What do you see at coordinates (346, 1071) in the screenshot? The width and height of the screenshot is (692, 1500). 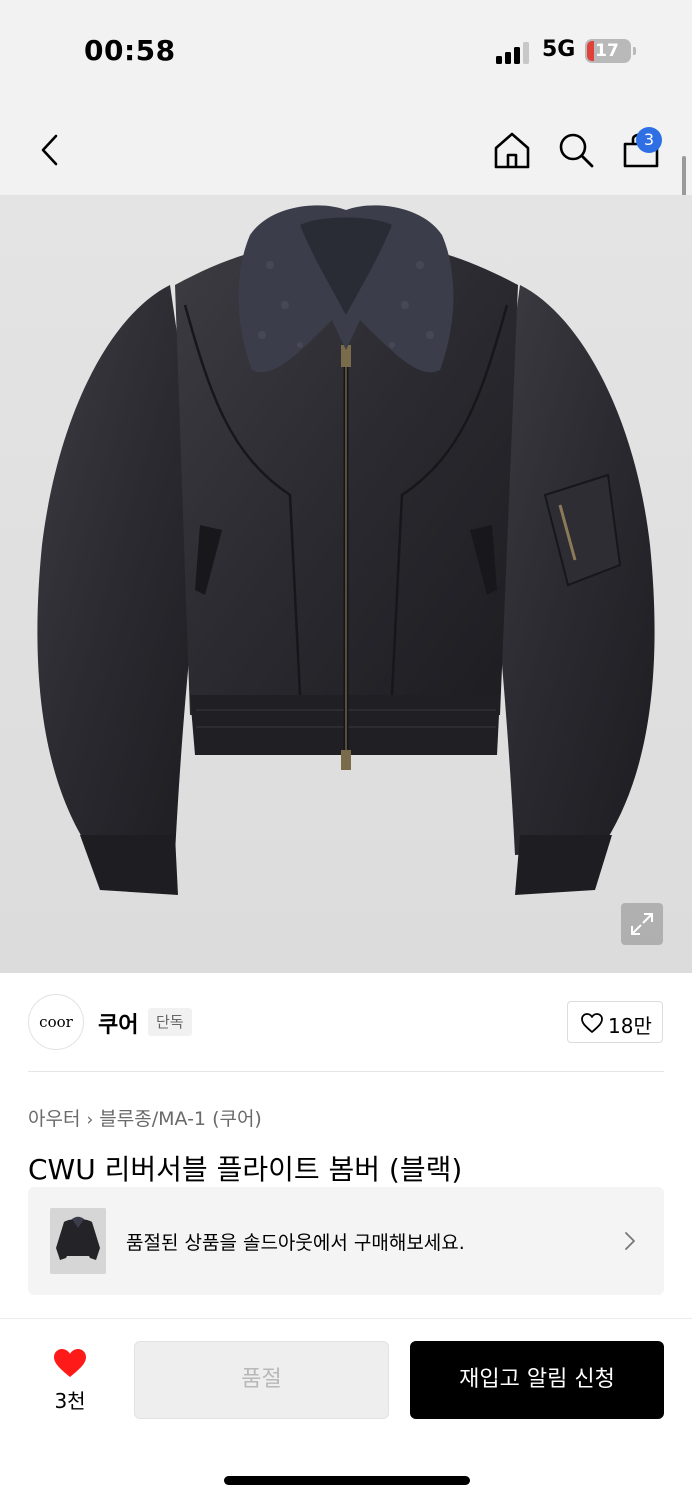 I see `divider` at bounding box center [346, 1071].